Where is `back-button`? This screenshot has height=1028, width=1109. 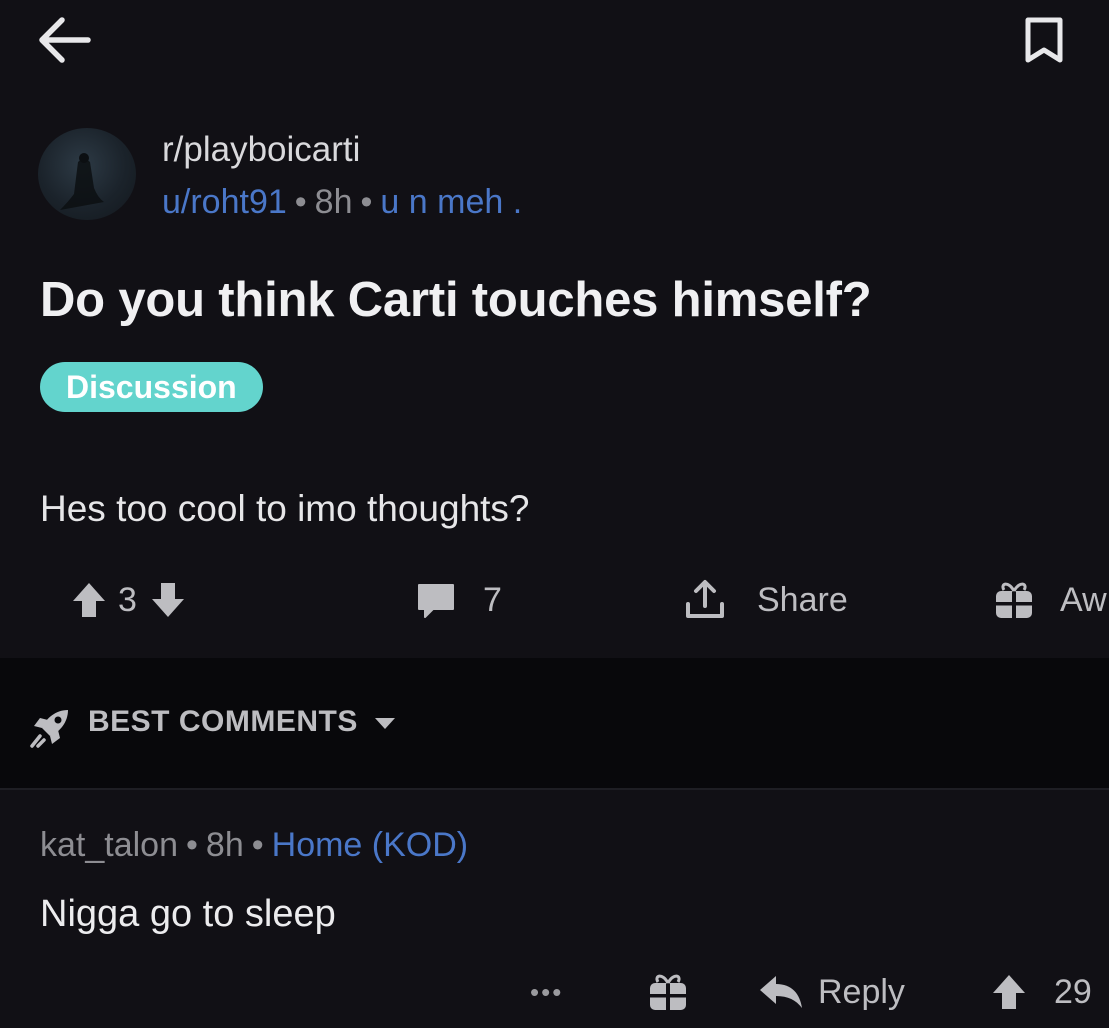 back-button is located at coordinates (65, 40).